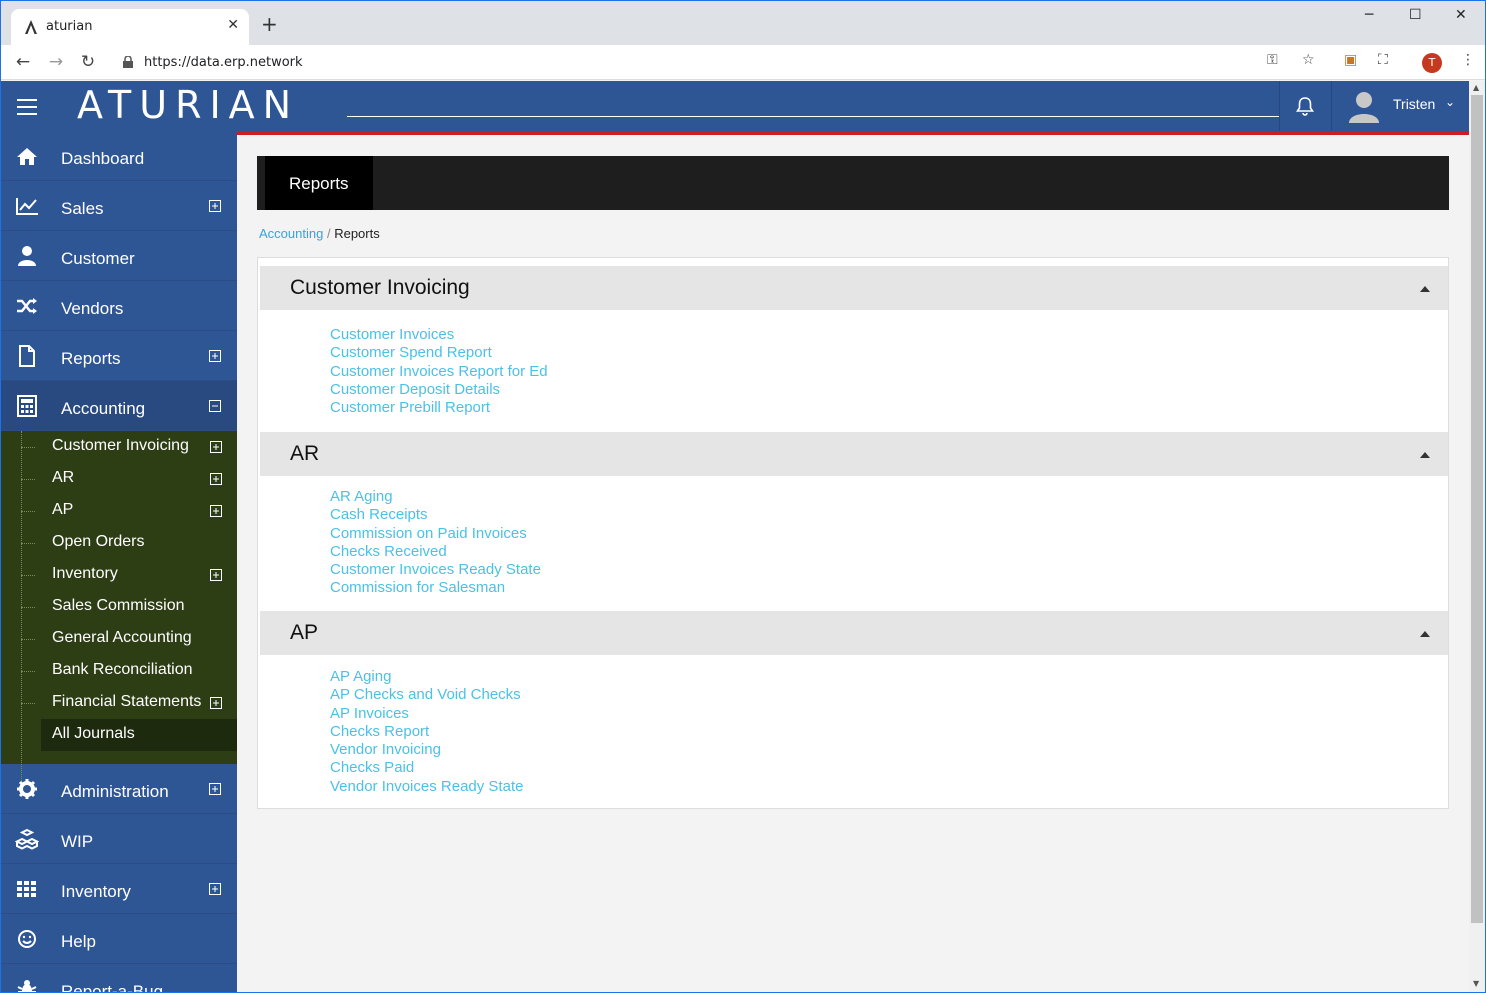 This screenshot has height=993, width=1486. I want to click on report-link: AP Invoices, so click(426, 714).